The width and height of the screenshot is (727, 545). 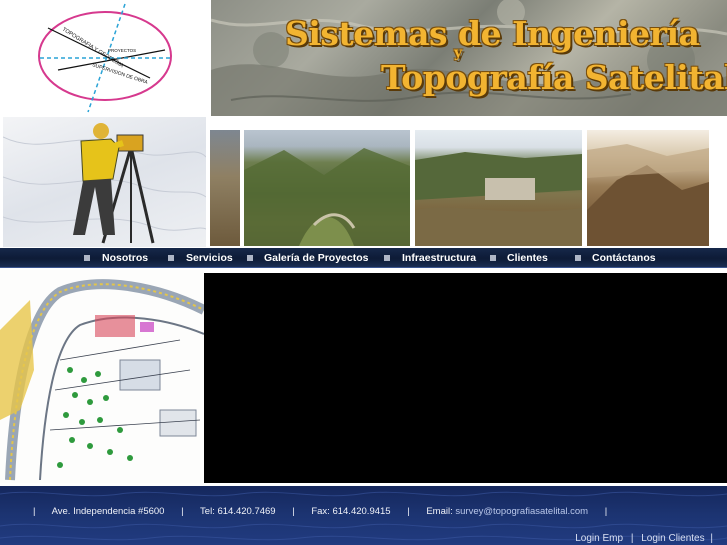 What do you see at coordinates (492, 33) in the screenshot?
I see `banner-title-line1: Sistemas de Ingeniería` at bounding box center [492, 33].